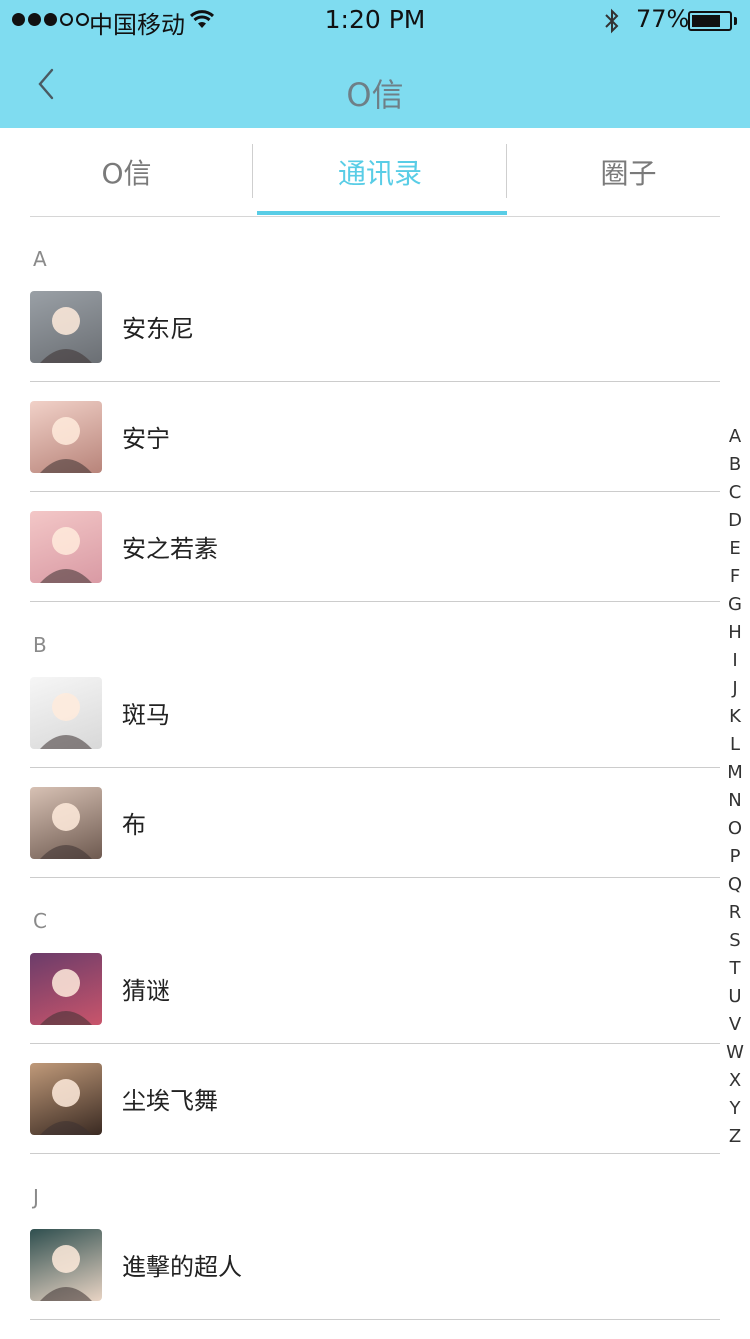 Image resolution: width=750 pixels, height=1339 pixels. Describe the element at coordinates (40, 921) in the screenshot. I see `section-header-c: C` at that location.